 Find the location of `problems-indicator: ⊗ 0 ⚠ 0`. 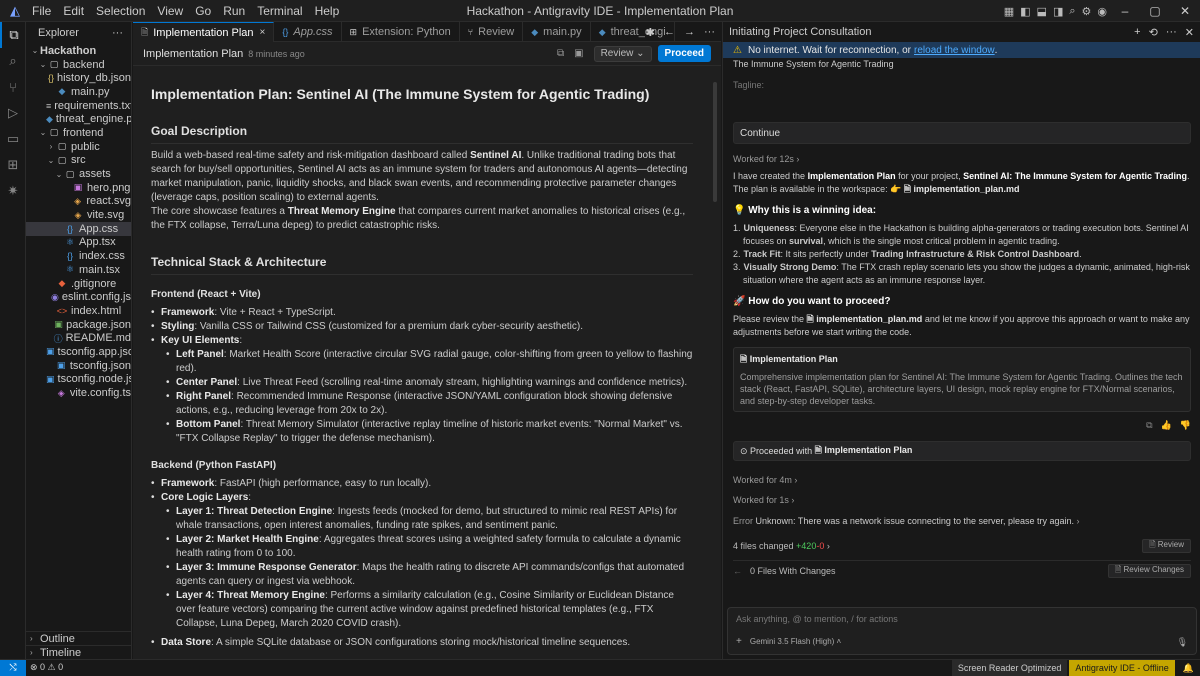

problems-indicator: ⊗ 0 ⚠ 0 is located at coordinates (46, 667).